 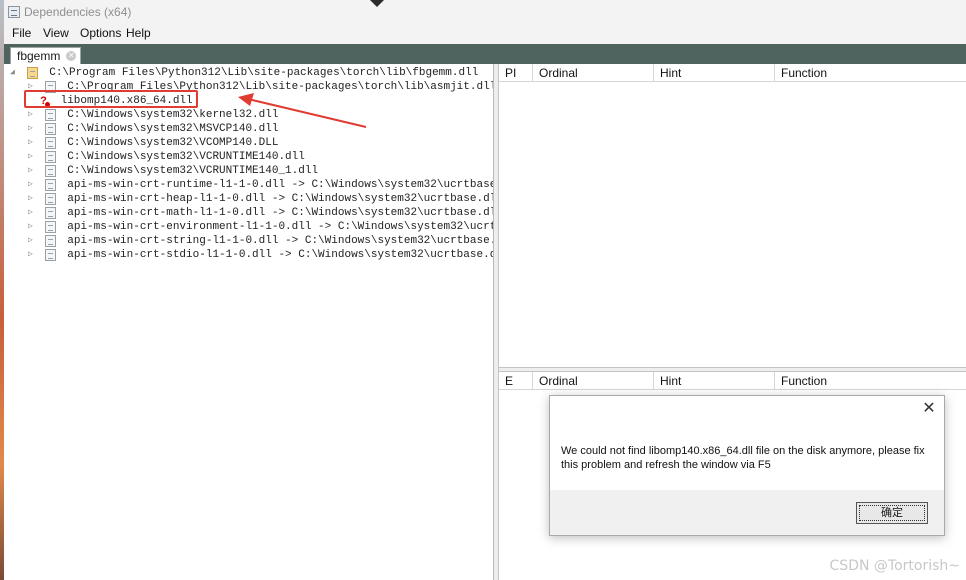 What do you see at coordinates (516, 73) in the screenshot?
I see `column-pi: PI` at bounding box center [516, 73].